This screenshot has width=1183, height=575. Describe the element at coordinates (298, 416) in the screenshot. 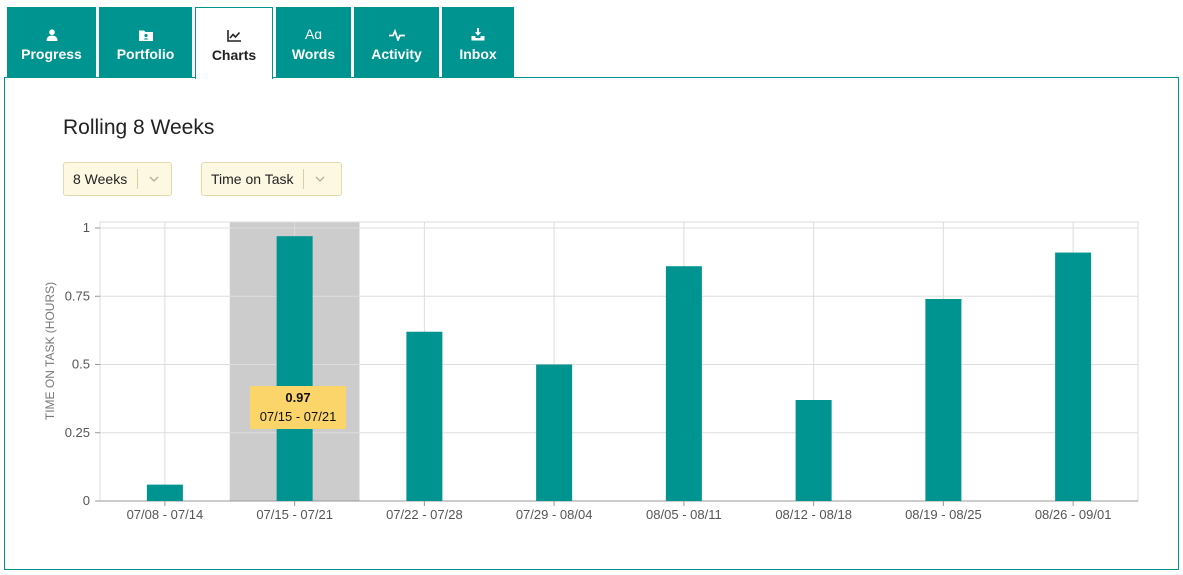

I see `tooltip-range: 07/15 - 07/21` at that location.